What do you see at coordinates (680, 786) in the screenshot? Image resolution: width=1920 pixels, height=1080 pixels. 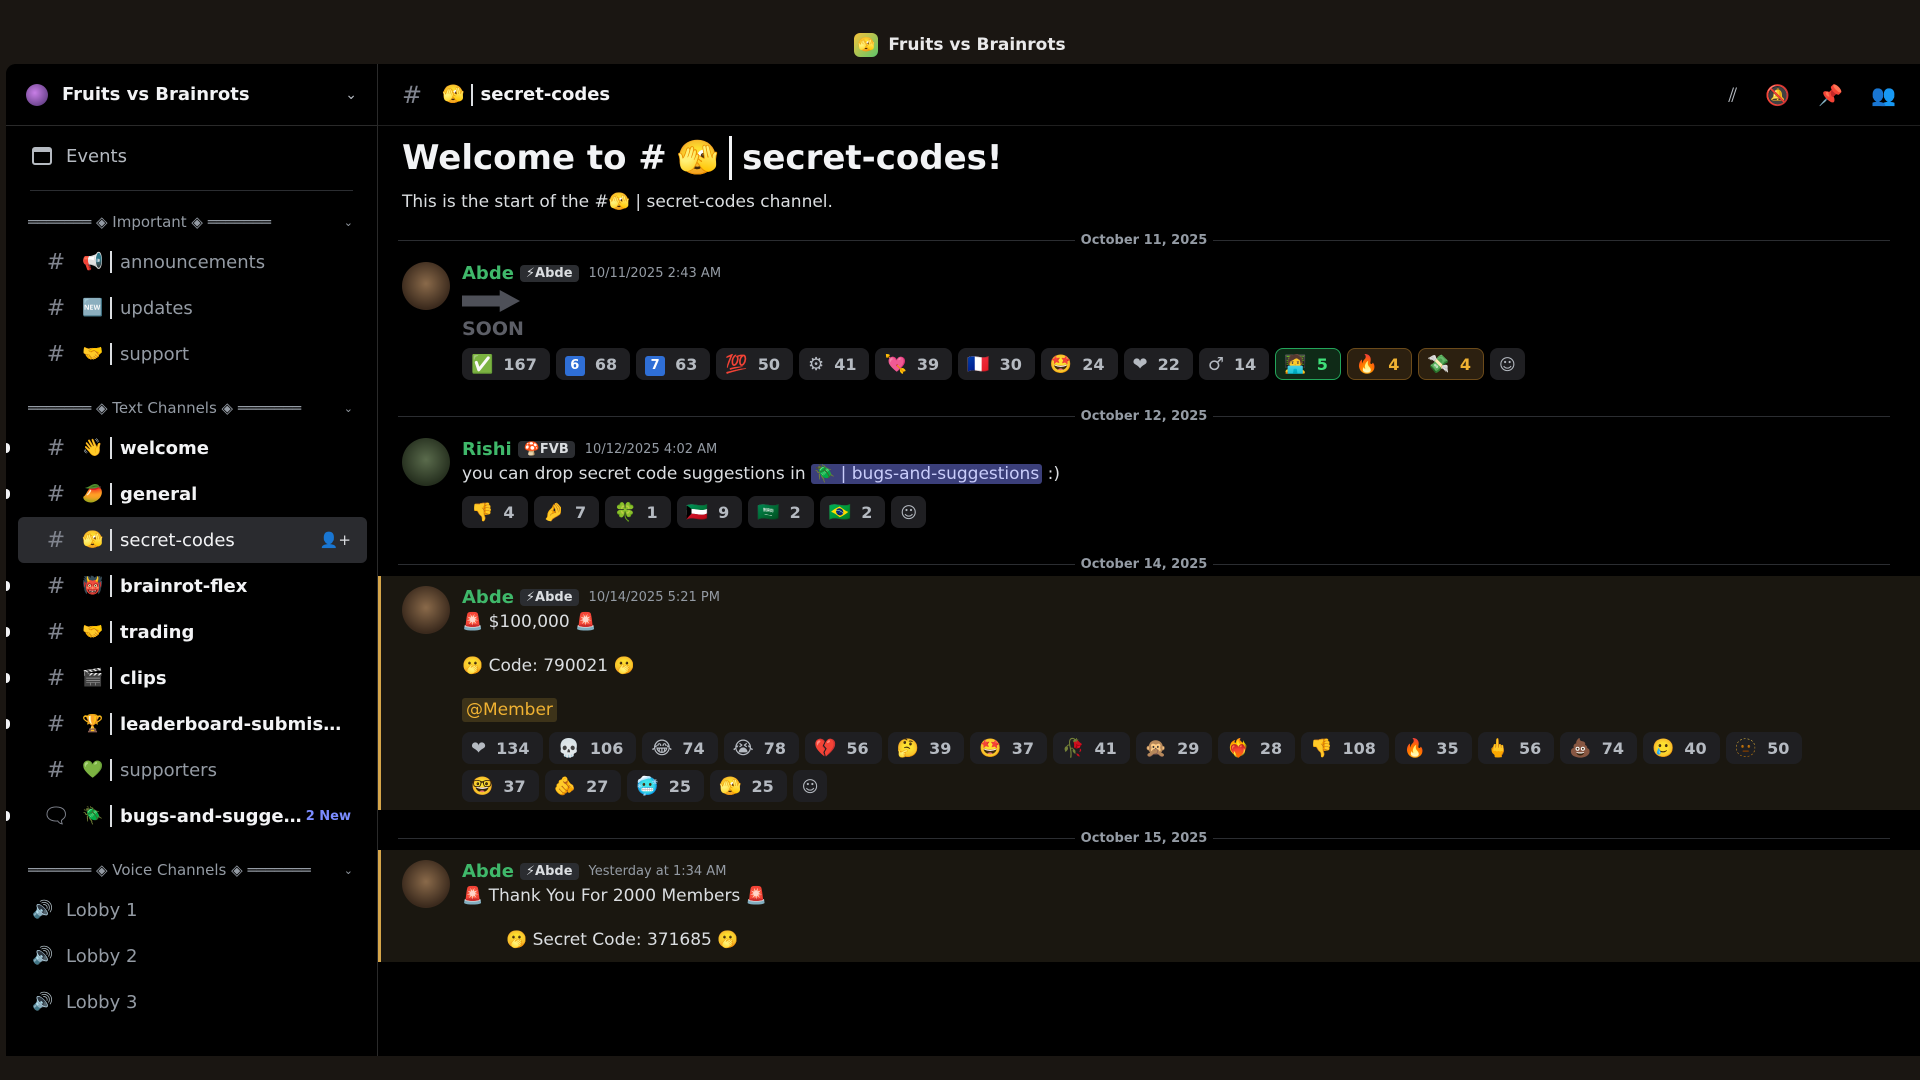 I see `reaction-count: 25` at bounding box center [680, 786].